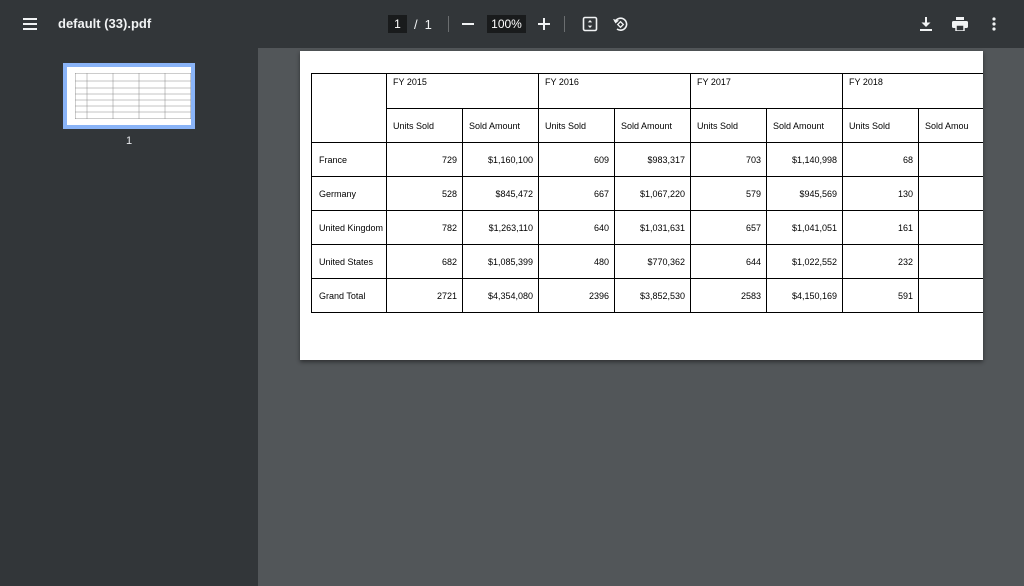 Image resolution: width=1024 pixels, height=586 pixels. What do you see at coordinates (349, 108) in the screenshot?
I see `corner-cell` at bounding box center [349, 108].